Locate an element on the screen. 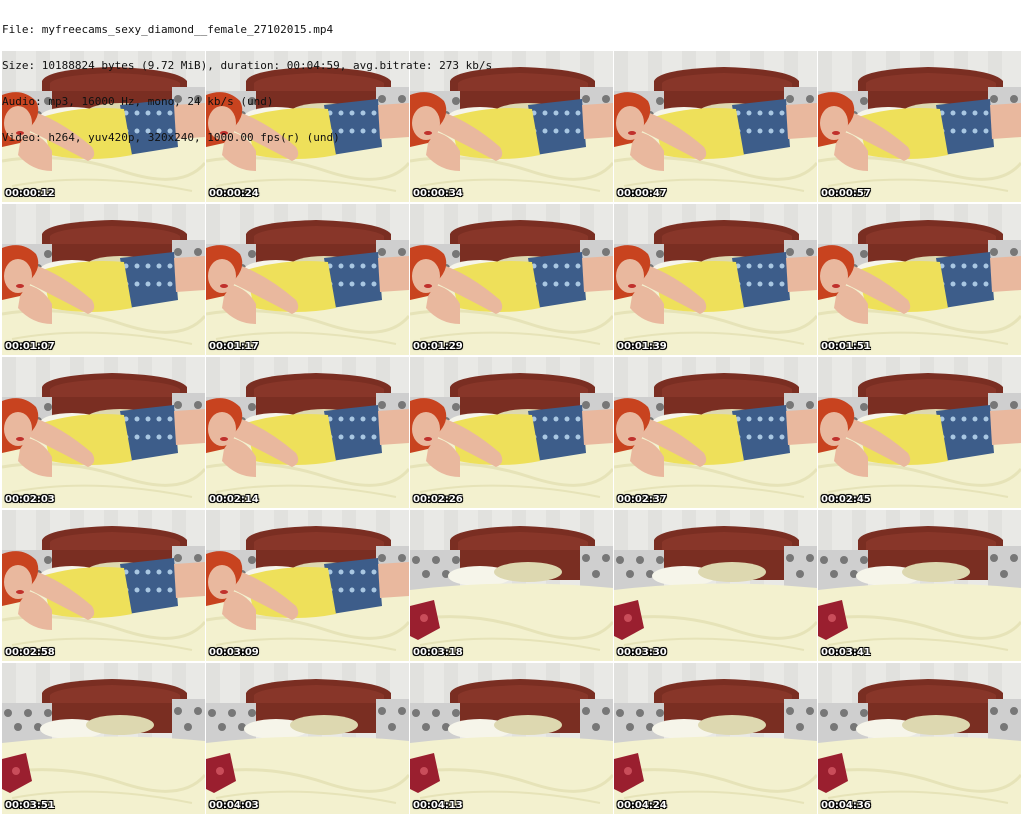 This screenshot has height=814, width=1024. frame-timestamp: 00:04:36 is located at coordinates (846, 805).